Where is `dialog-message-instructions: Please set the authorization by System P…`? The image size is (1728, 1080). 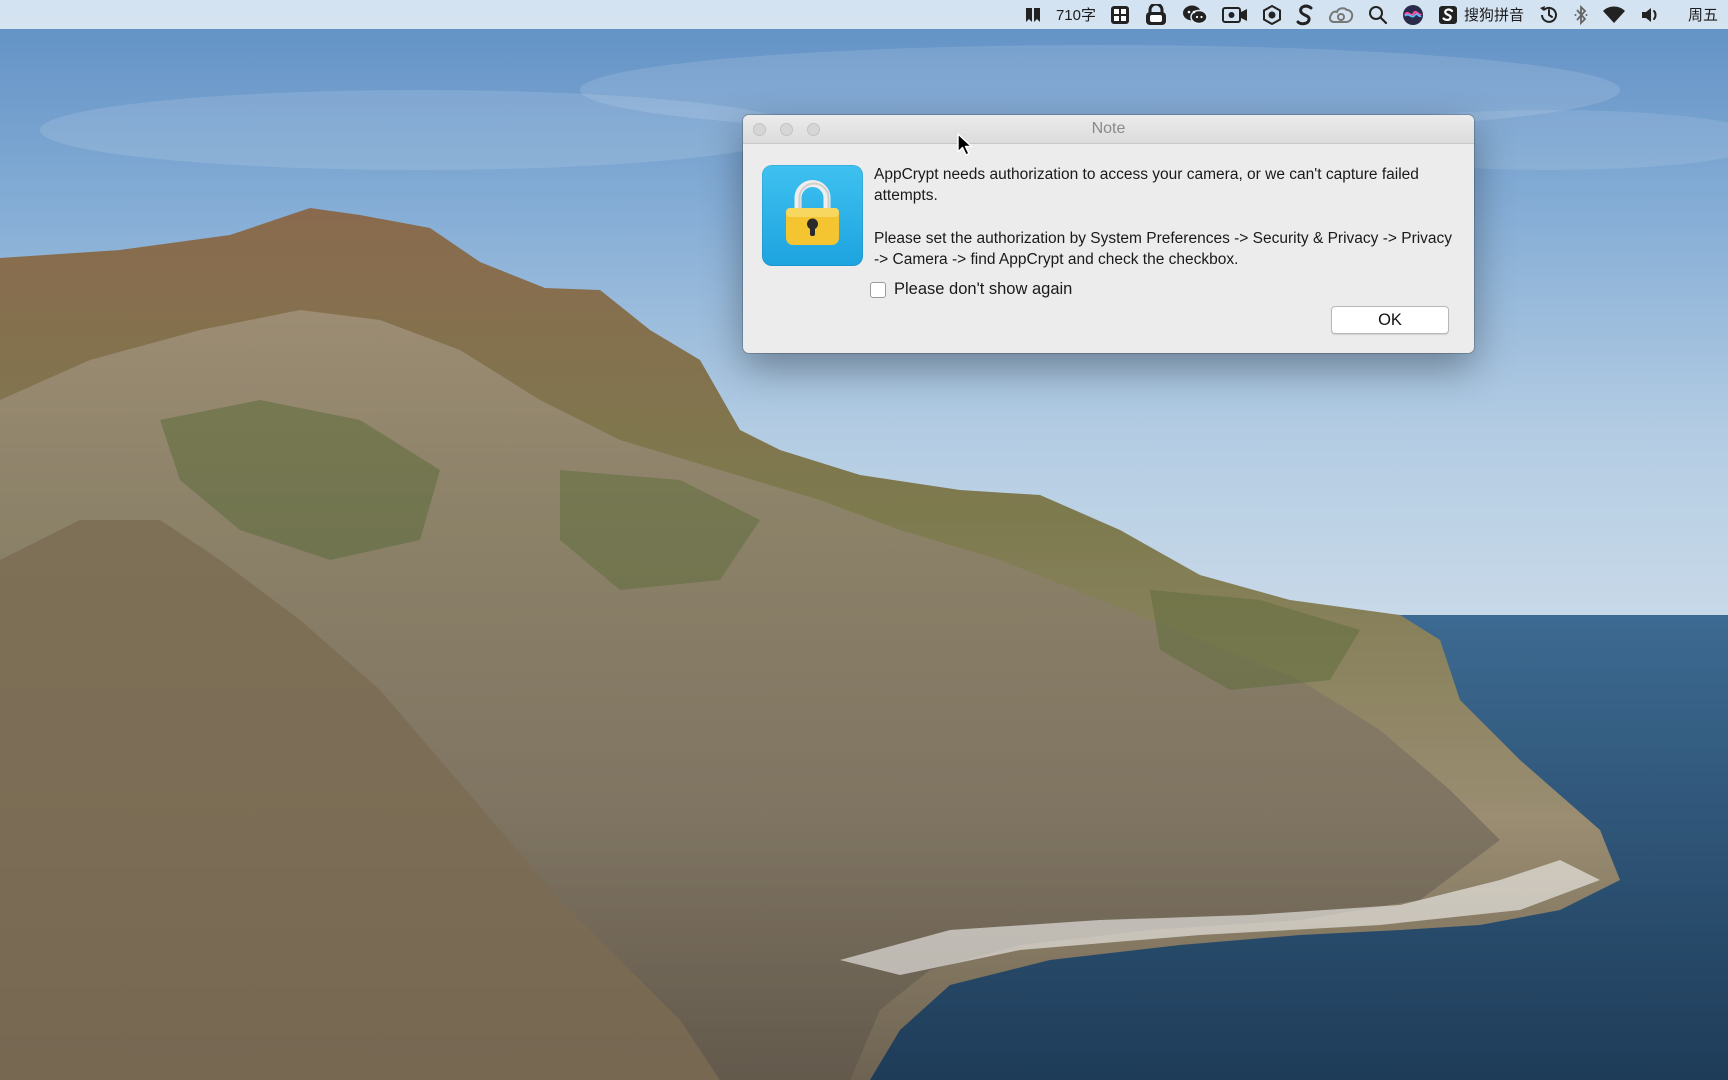
dialog-message-instructions: Please set the authorization by System P… is located at coordinates (1163, 249).